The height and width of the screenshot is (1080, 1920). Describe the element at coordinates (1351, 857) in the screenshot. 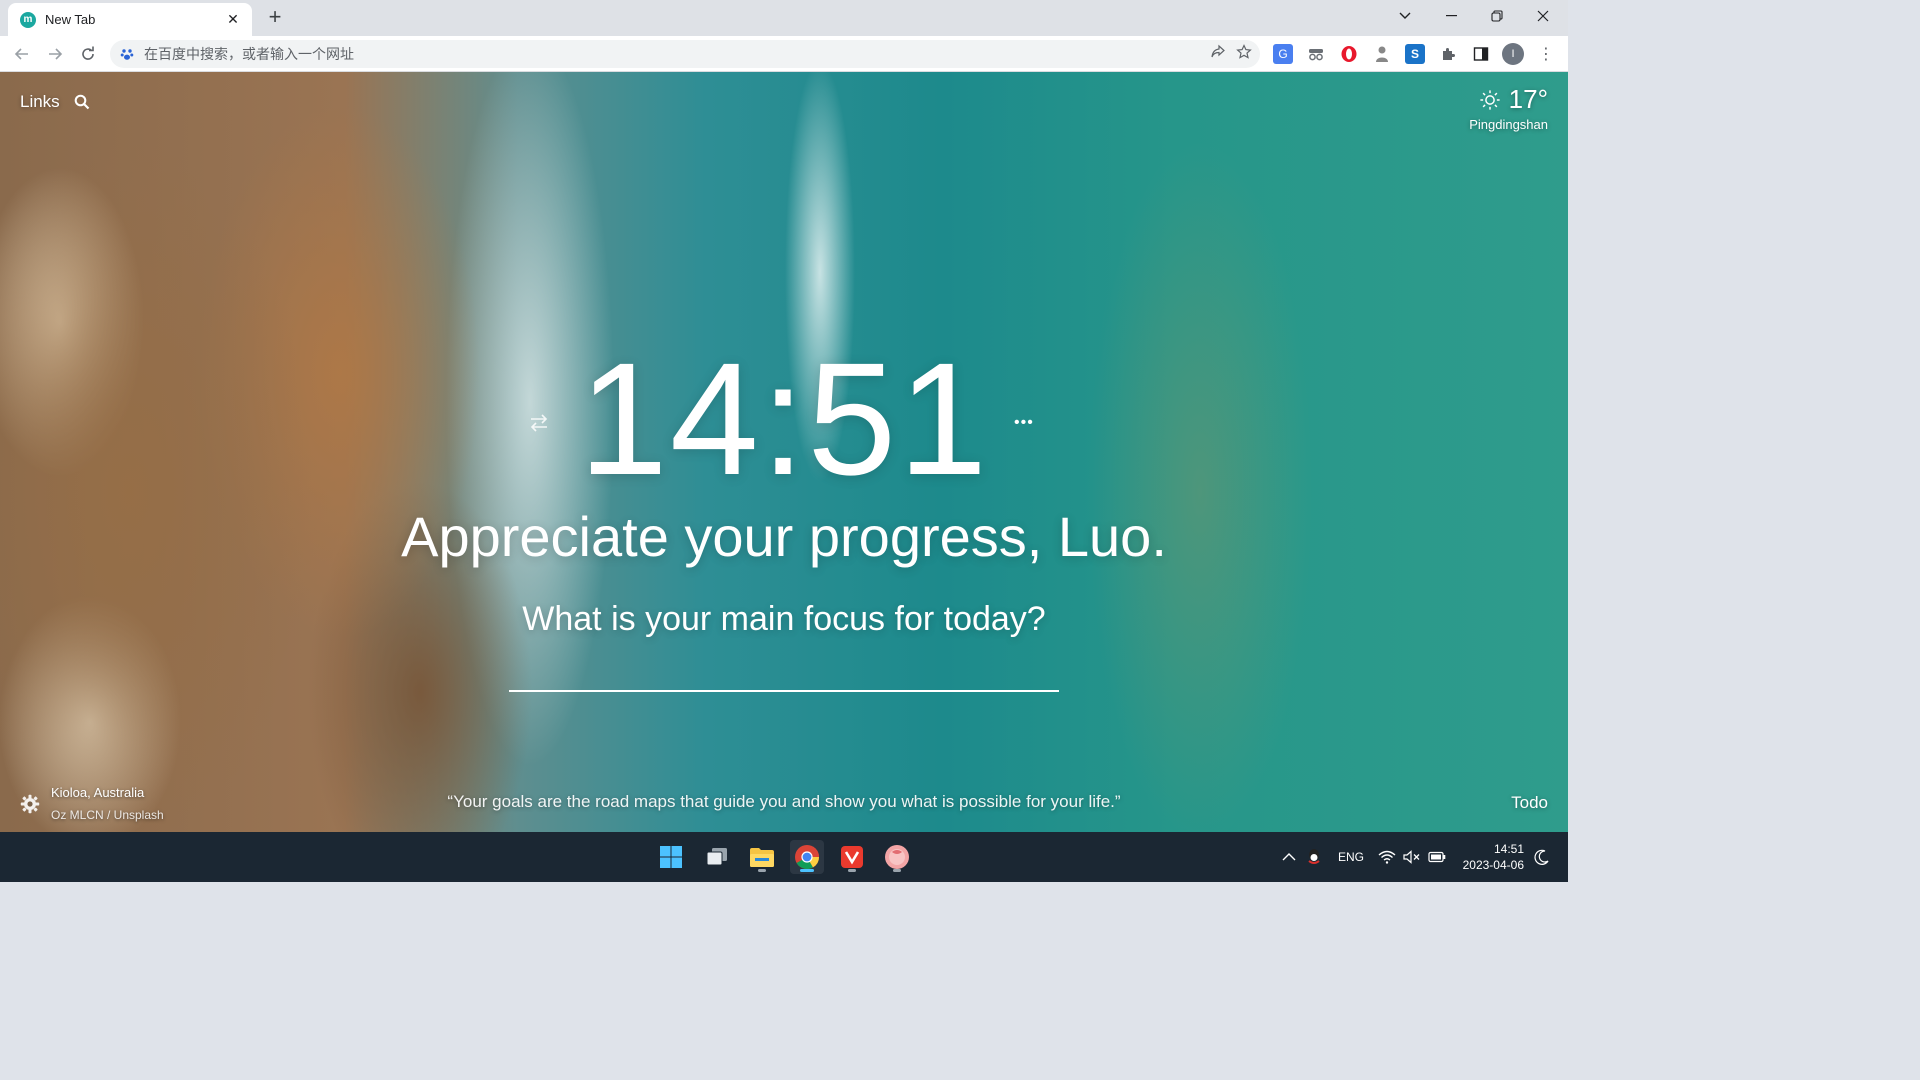

I see `input-language: ENG` at that location.